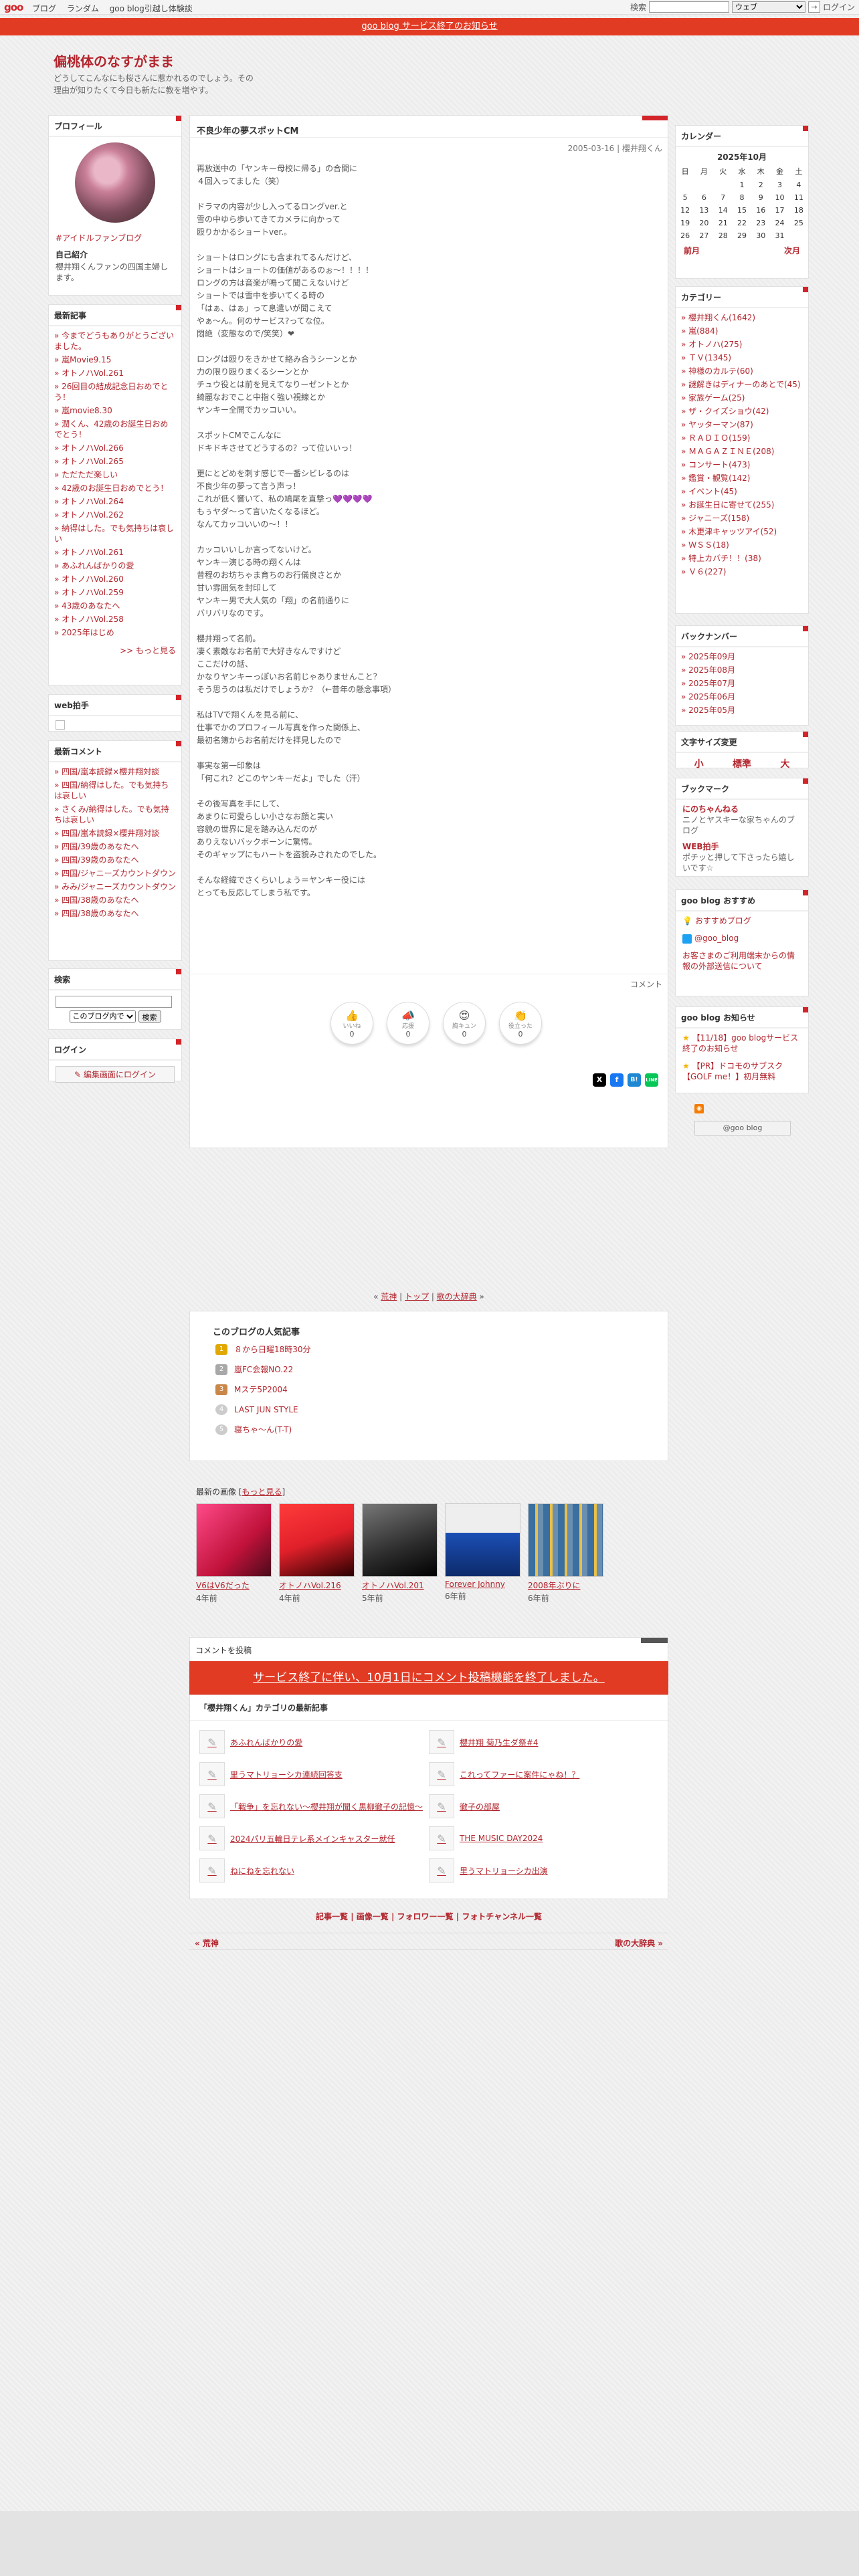  Describe the element at coordinates (314, 1742) in the screenshot. I see `list-item: ✎ あふれんばかりの愛` at that location.